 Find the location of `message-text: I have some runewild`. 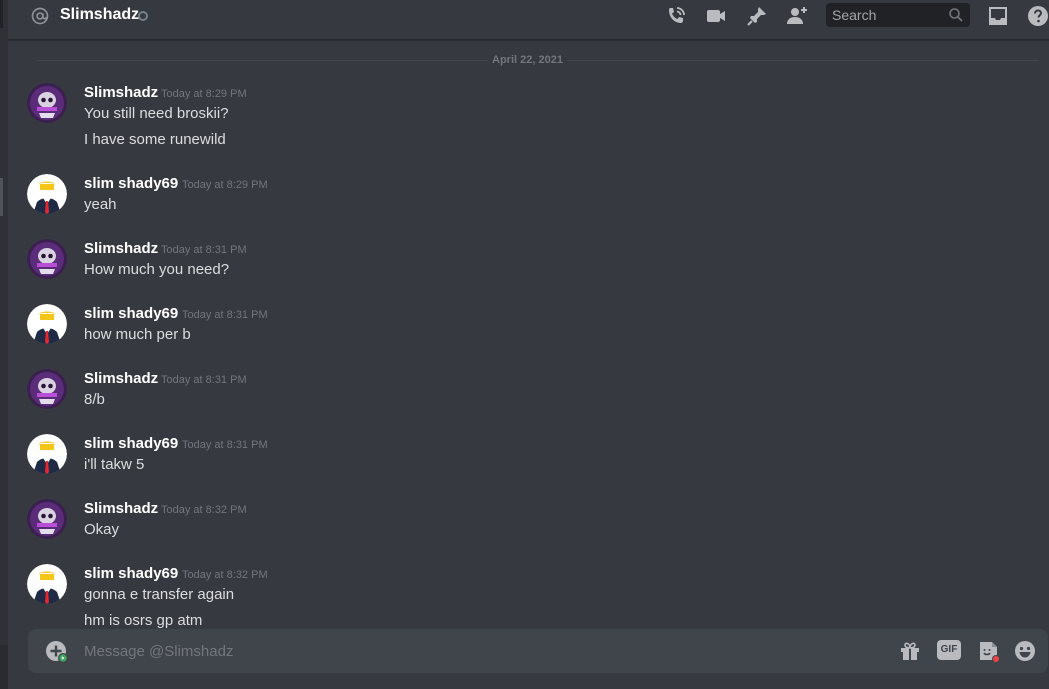

message-text: I have some runewild is located at coordinates (155, 139).